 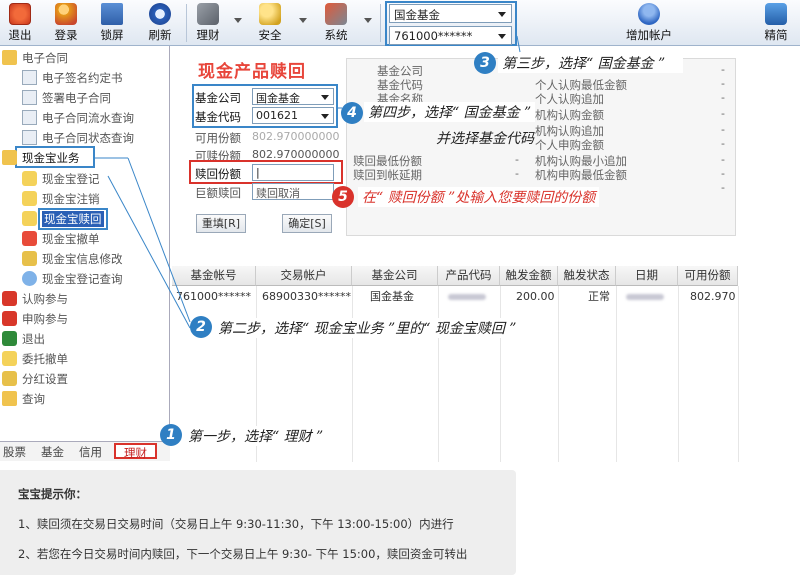 What do you see at coordinates (307, 223) in the screenshot?
I see `confirm-button: 确定[S]` at bounding box center [307, 223].